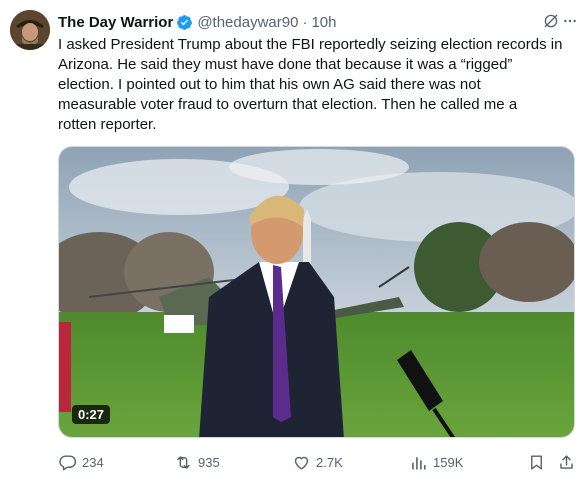 The image size is (586, 485). I want to click on like-count: 2.7K, so click(329, 462).